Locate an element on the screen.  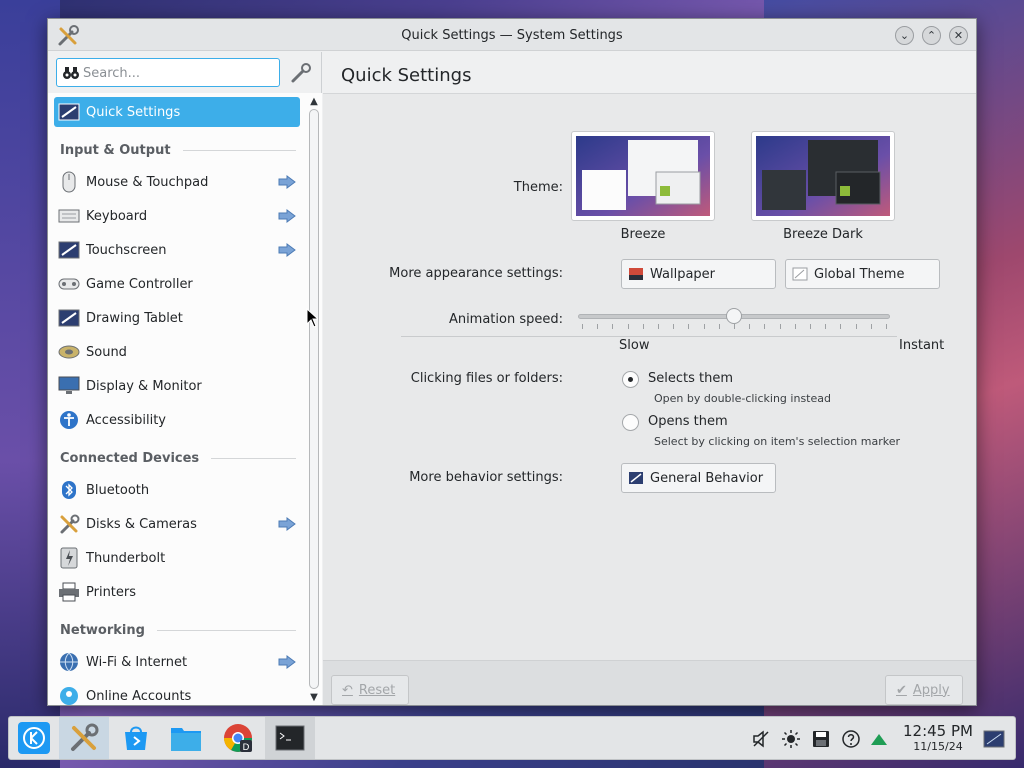
taskbar-discover is located at coordinates (136, 738).